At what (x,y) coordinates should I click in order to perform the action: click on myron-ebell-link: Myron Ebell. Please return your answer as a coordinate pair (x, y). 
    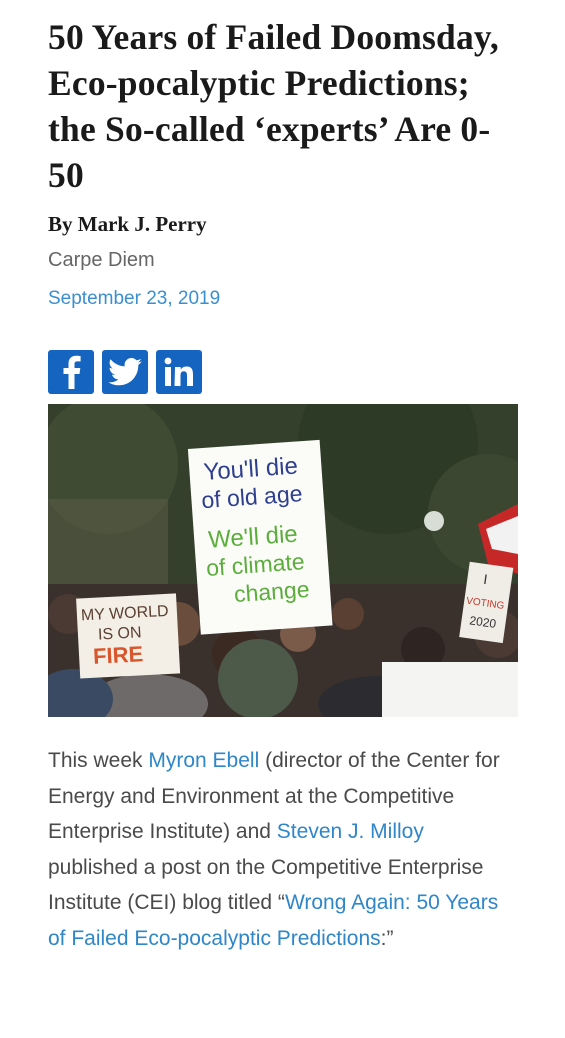
    Looking at the image, I should click on (203, 760).